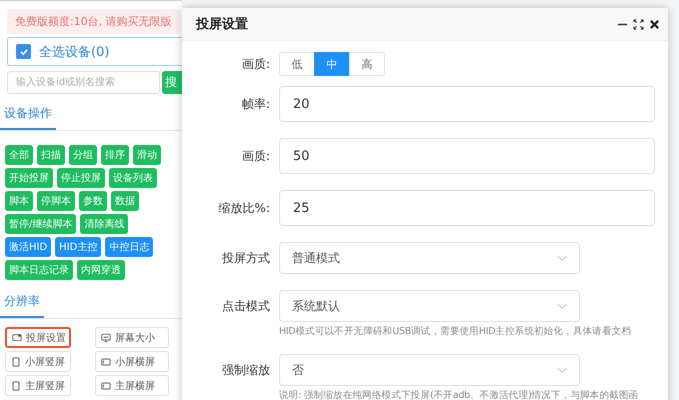 This screenshot has width=679, height=400. I want to click on resolution-button: 小屏竖屏, so click(38, 361).